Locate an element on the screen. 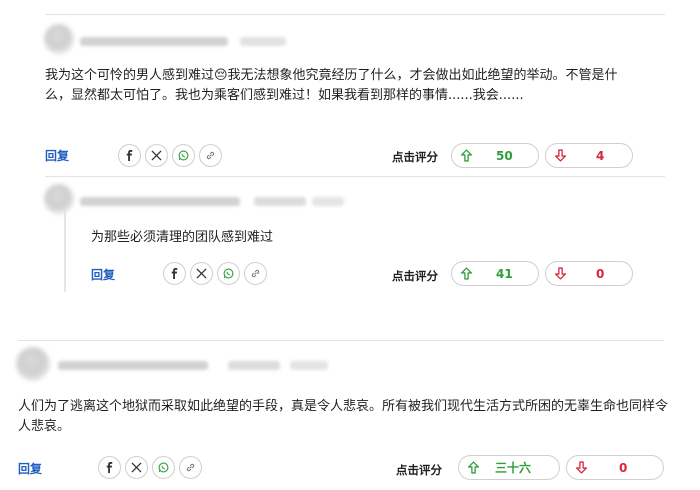 This screenshot has height=490, width=700. upvote-button: 三十六 is located at coordinates (509, 467).